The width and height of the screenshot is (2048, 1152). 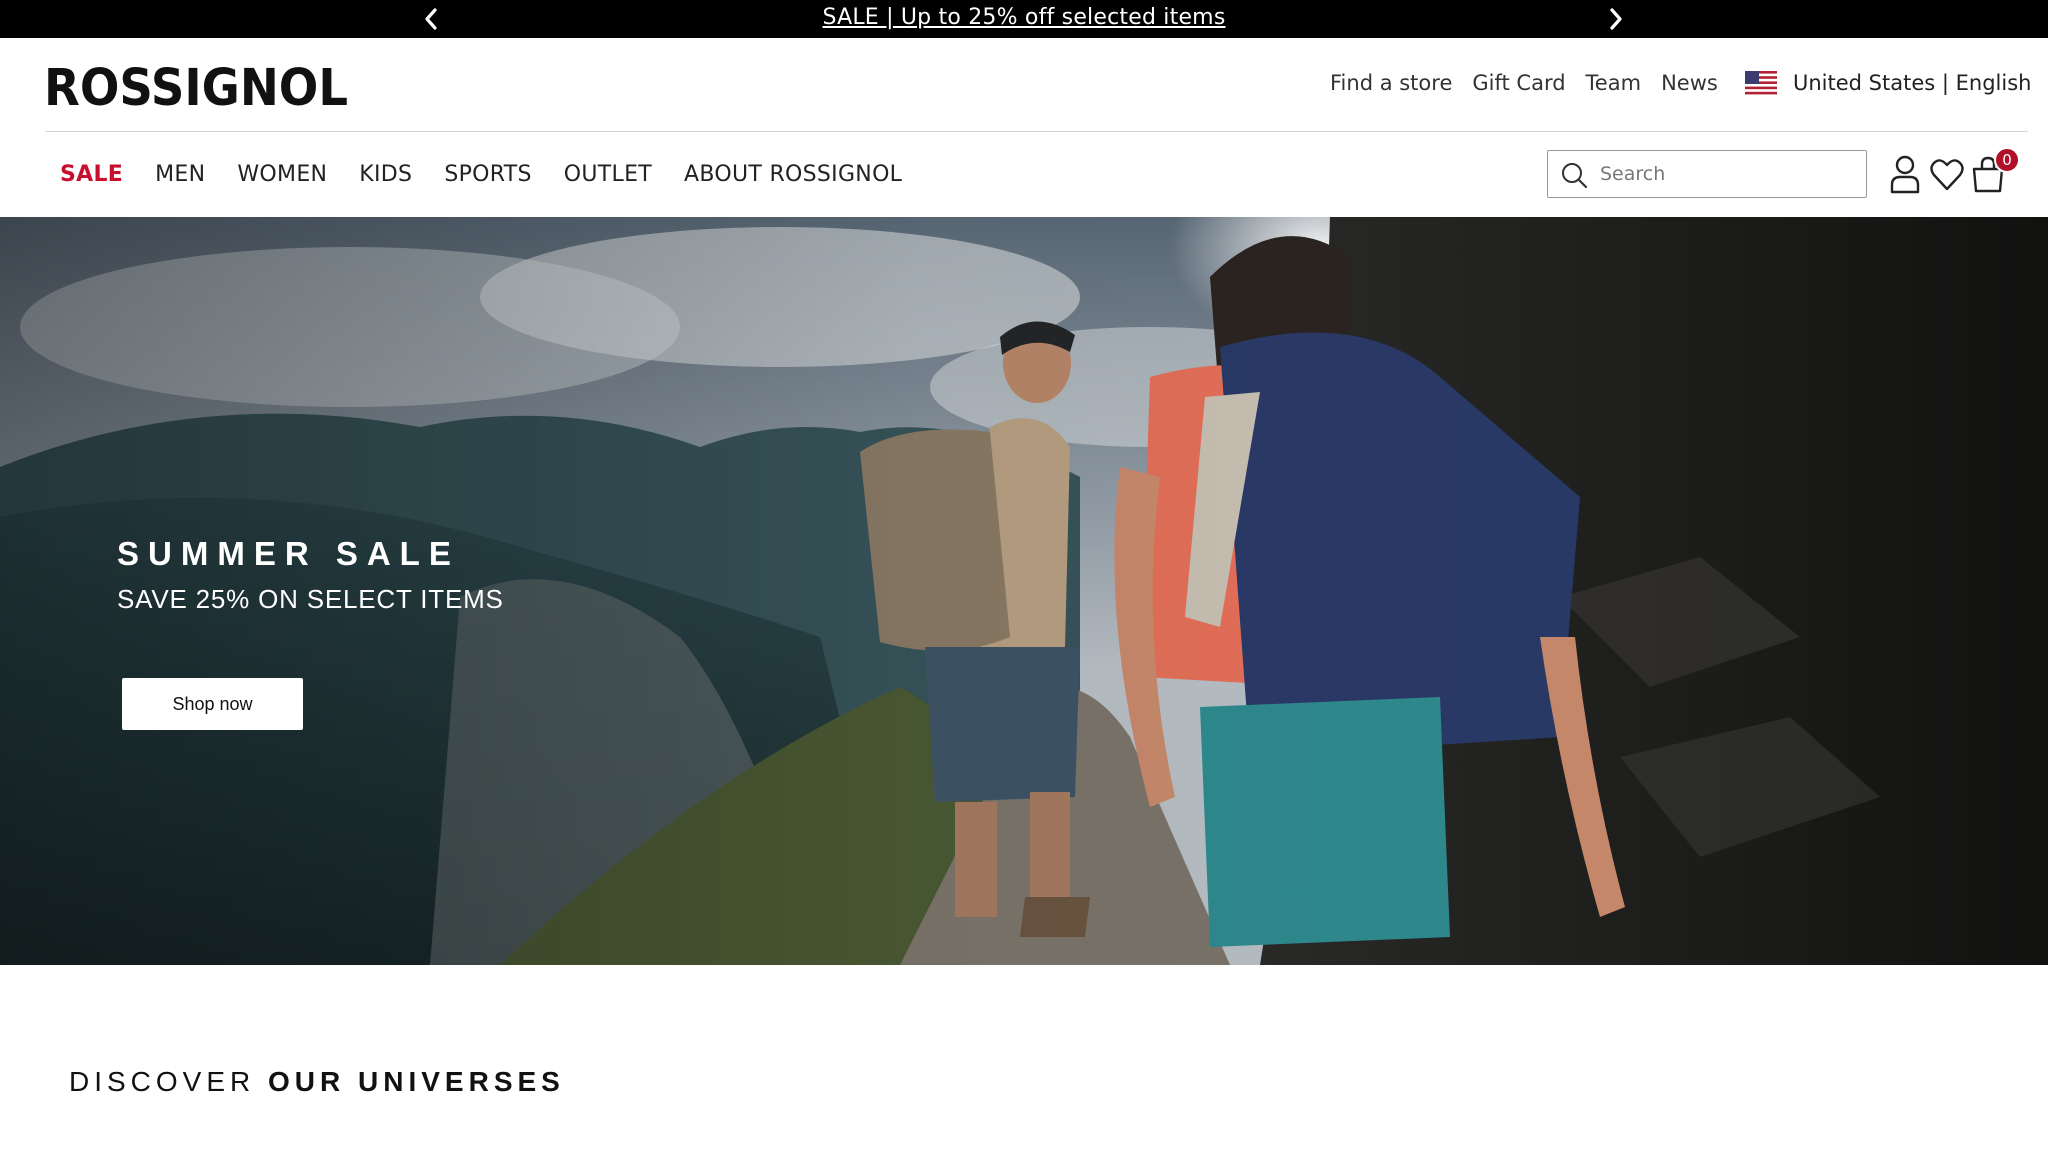 I want to click on shop-now-button: Shop now, so click(x=212, y=704).